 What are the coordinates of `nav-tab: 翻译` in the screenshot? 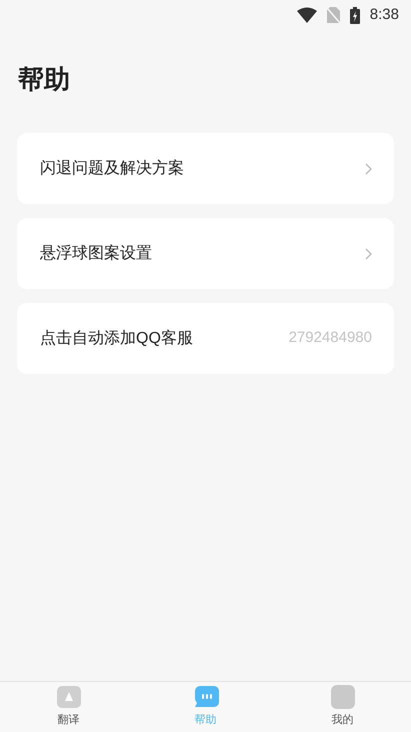 It's located at (68, 707).